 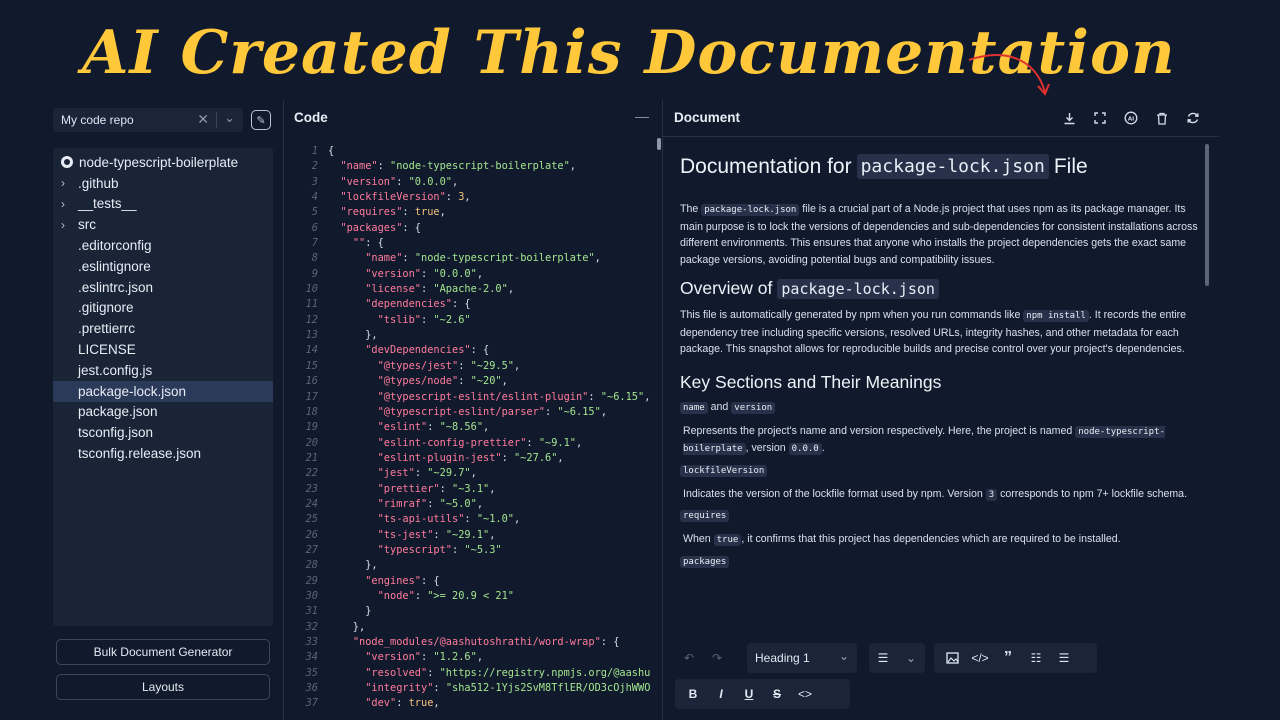 What do you see at coordinates (163, 687) in the screenshot?
I see `layouts-button: Layouts` at bounding box center [163, 687].